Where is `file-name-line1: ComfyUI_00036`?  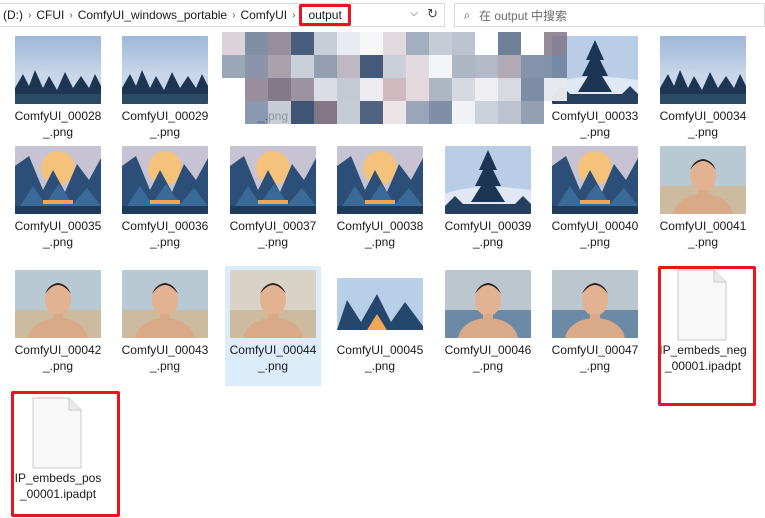
file-name-line1: ComfyUI_00036 is located at coordinates (165, 226).